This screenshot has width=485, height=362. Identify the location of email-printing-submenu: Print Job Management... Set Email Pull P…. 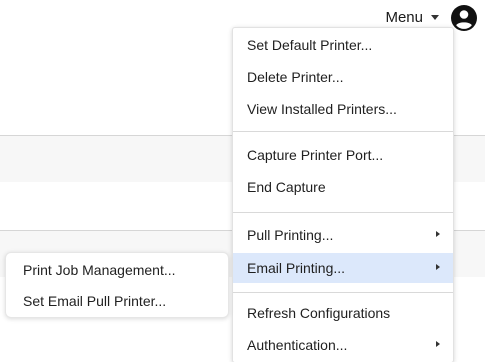
(117, 285).